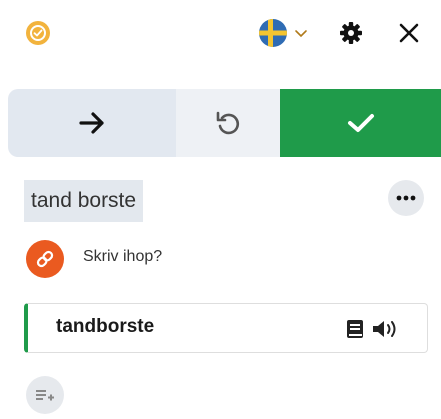  I want to click on arrow-right-icon, so click(91, 123).